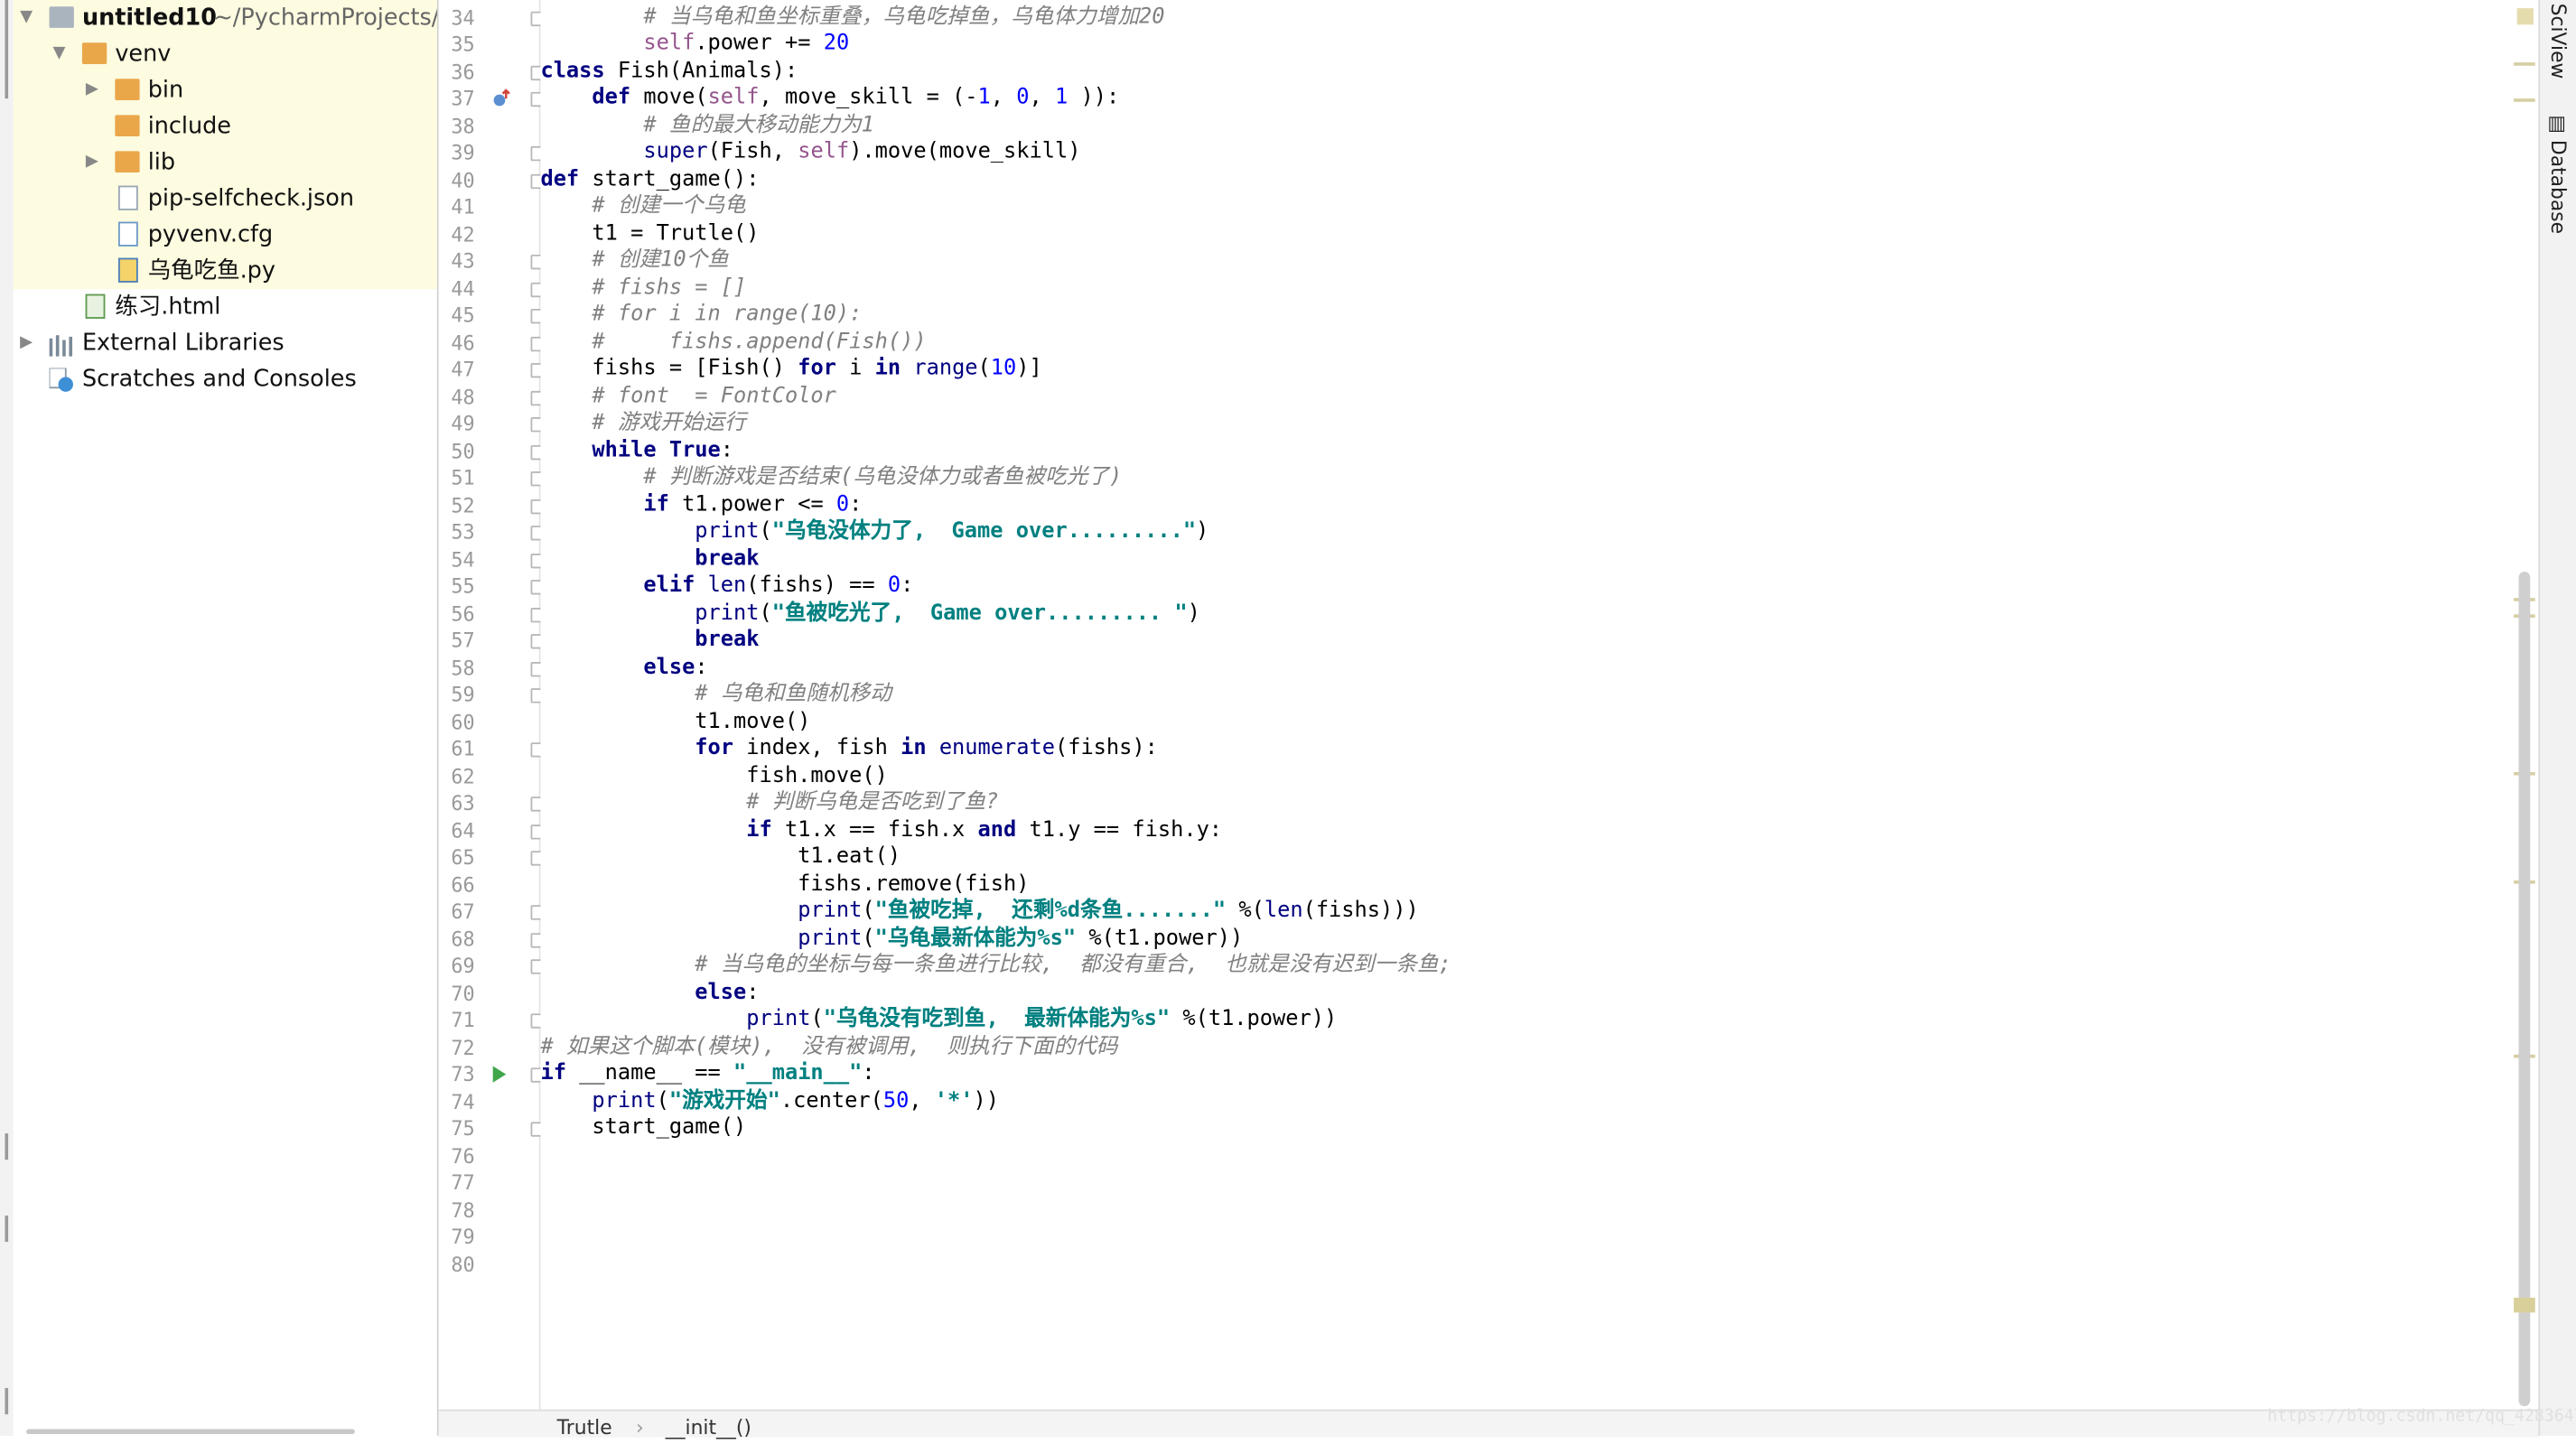  What do you see at coordinates (501, 101) in the screenshot?
I see `override-marker-icon` at bounding box center [501, 101].